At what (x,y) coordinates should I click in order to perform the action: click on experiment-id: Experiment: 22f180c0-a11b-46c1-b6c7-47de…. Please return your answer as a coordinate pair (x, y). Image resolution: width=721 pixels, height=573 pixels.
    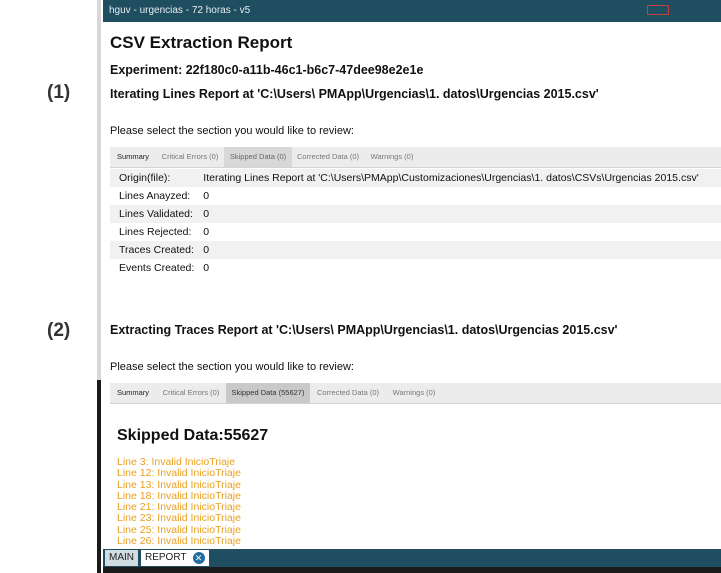
    Looking at the image, I should click on (267, 70).